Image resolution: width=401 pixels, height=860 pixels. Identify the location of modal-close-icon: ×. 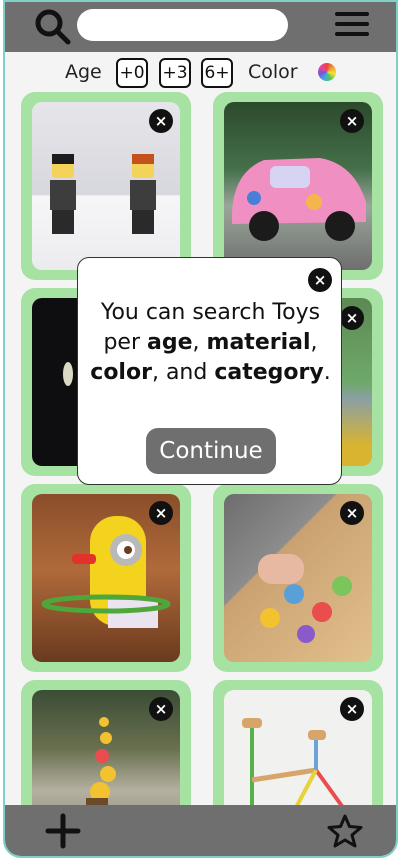
(320, 280).